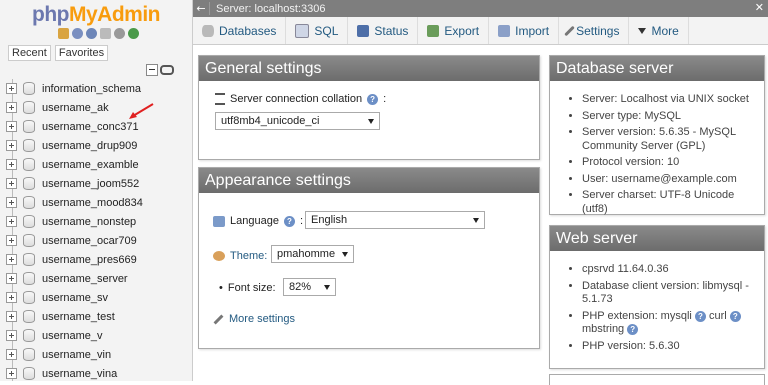 The image size is (768, 385). I want to click on database-label: username_conc371, so click(90, 127).